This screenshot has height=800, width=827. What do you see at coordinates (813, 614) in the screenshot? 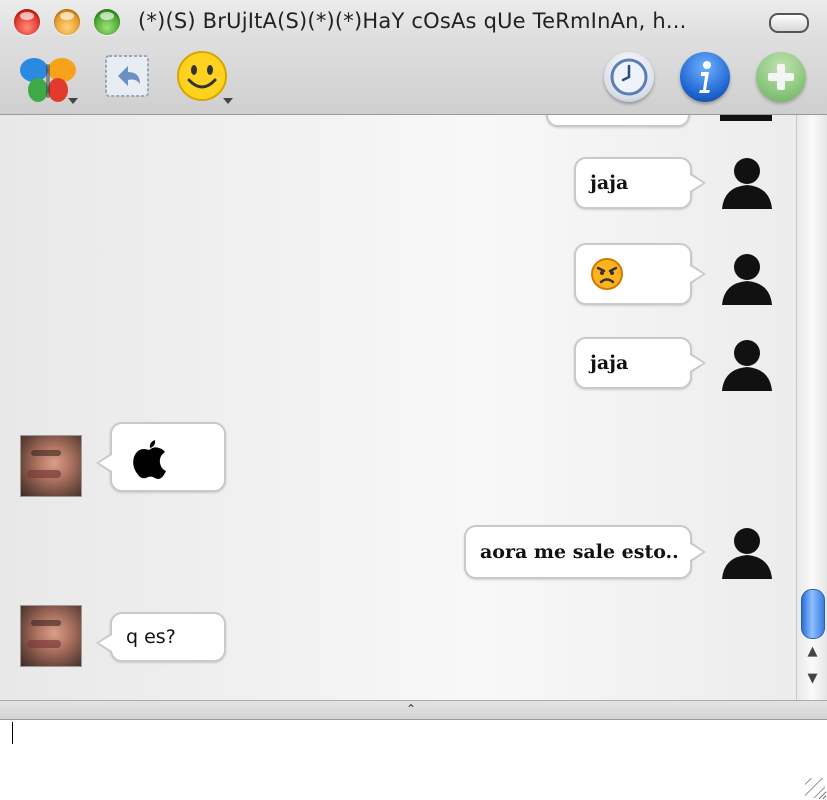
I see `scrollbar-thumb` at bounding box center [813, 614].